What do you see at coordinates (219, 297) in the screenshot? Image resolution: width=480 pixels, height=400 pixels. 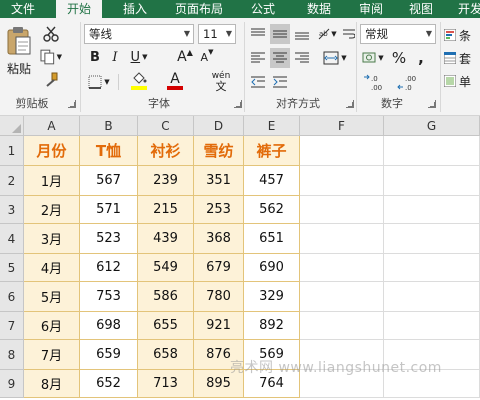 I see `cell-d6: 780` at bounding box center [219, 297].